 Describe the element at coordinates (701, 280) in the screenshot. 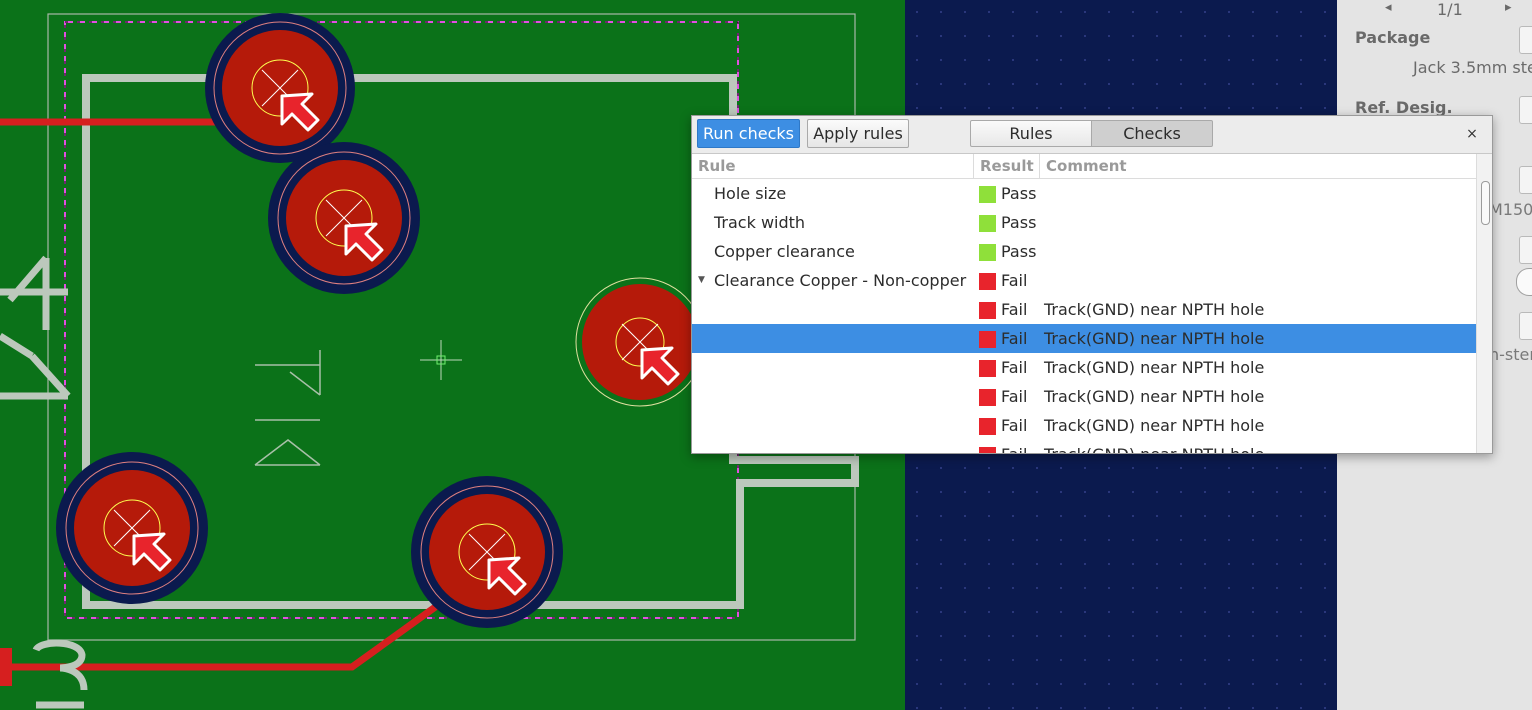

I see `expand-triangle-icon: ▼` at that location.